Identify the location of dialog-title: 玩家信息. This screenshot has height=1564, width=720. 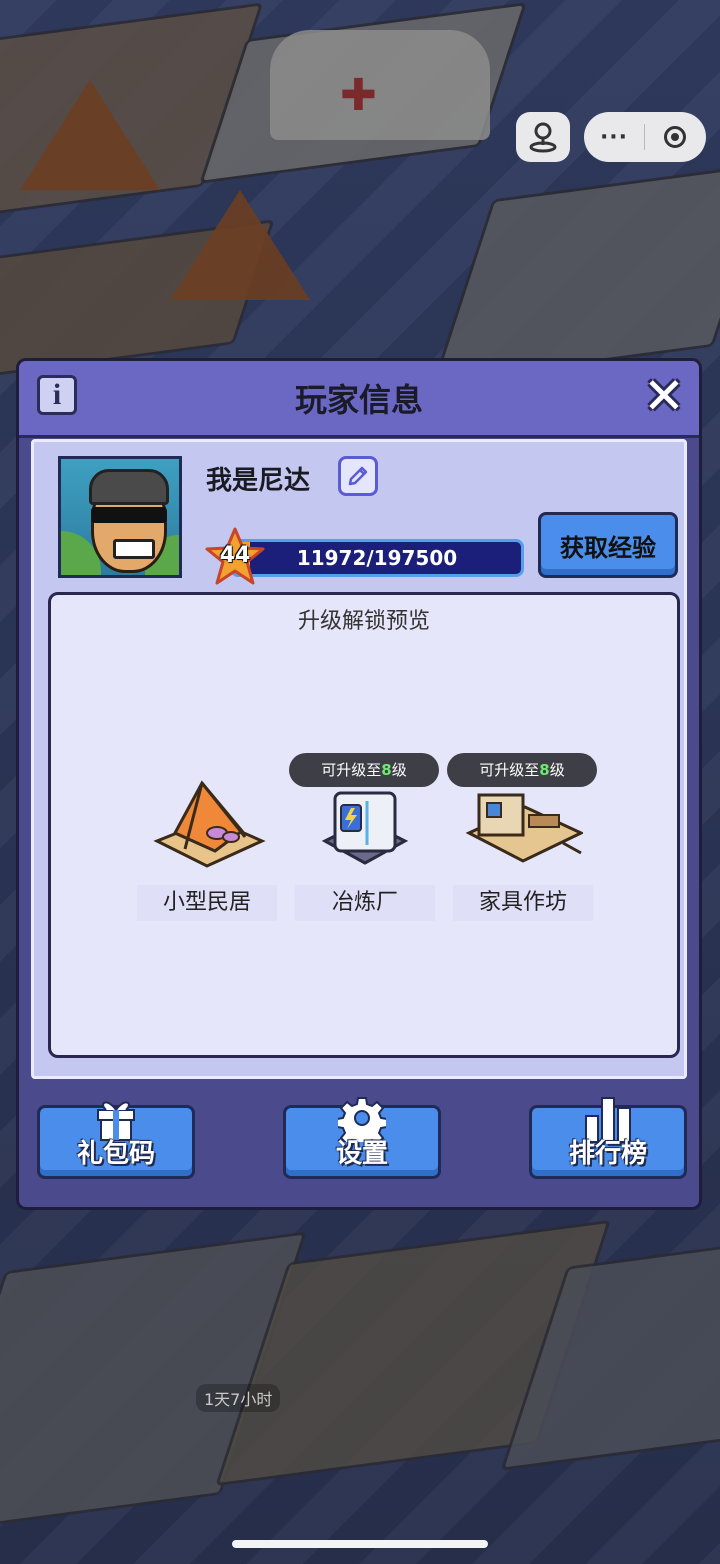
(358, 400).